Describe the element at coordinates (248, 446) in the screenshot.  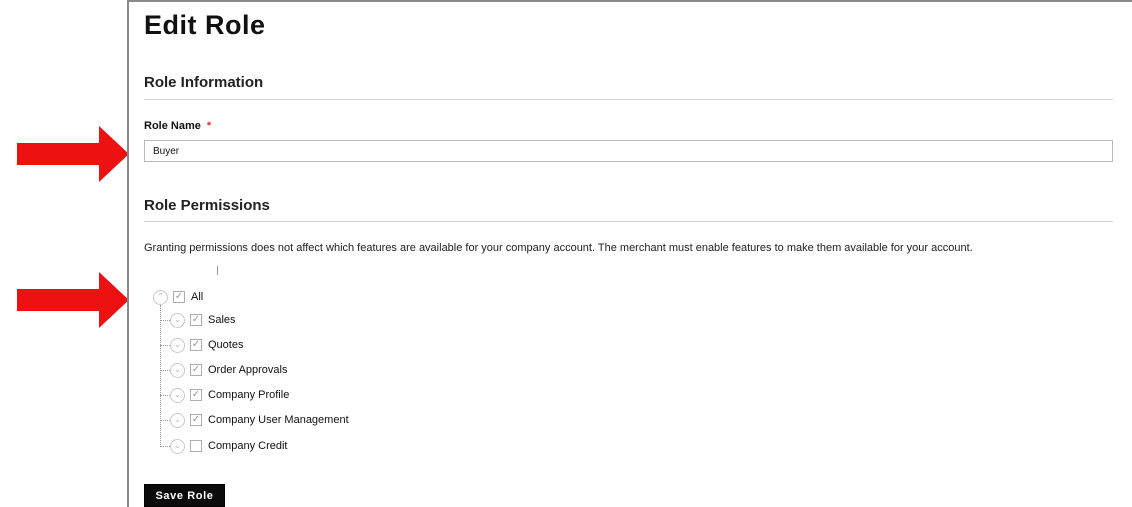
I see `tree-node-label: Company Credit` at that location.